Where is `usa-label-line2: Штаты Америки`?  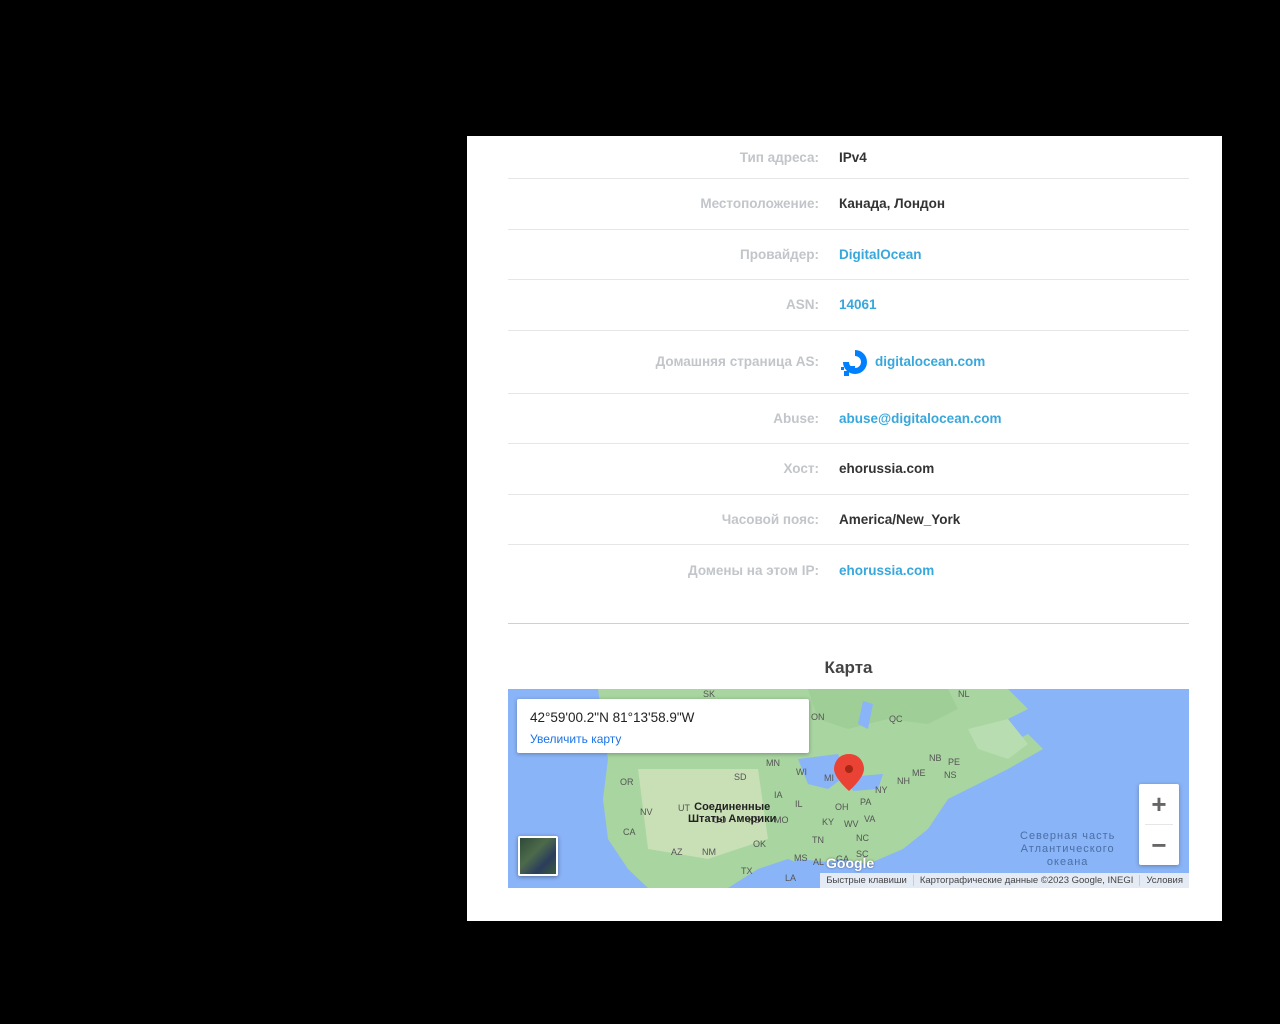 usa-label-line2: Штаты Америки is located at coordinates (732, 819).